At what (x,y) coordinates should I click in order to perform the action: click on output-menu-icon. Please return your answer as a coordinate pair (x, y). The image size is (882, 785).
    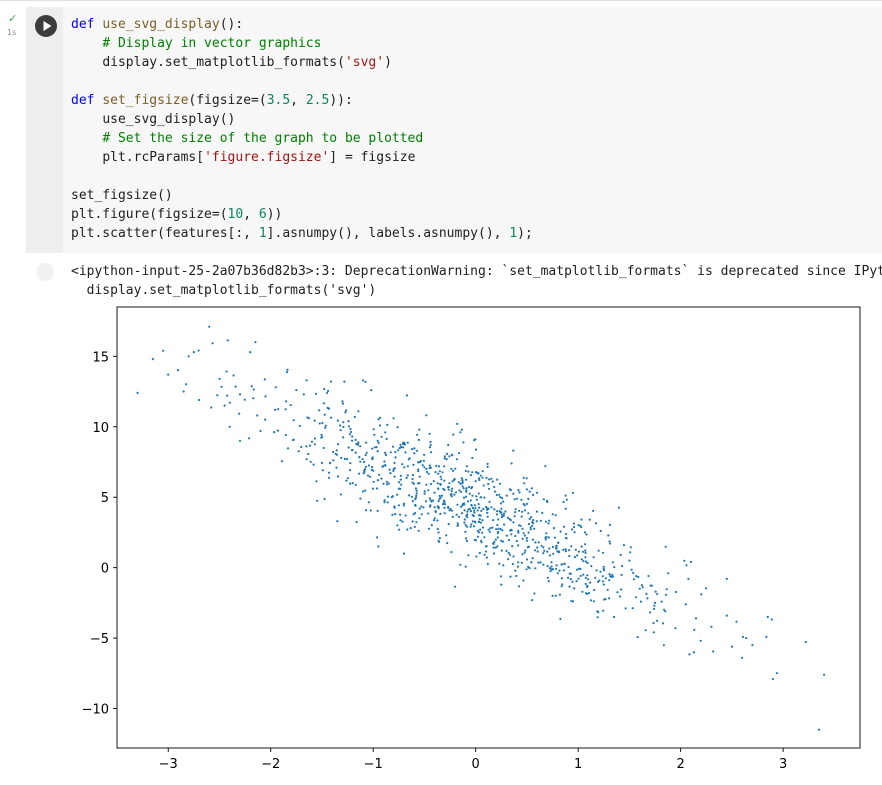
    Looking at the image, I should click on (45, 272).